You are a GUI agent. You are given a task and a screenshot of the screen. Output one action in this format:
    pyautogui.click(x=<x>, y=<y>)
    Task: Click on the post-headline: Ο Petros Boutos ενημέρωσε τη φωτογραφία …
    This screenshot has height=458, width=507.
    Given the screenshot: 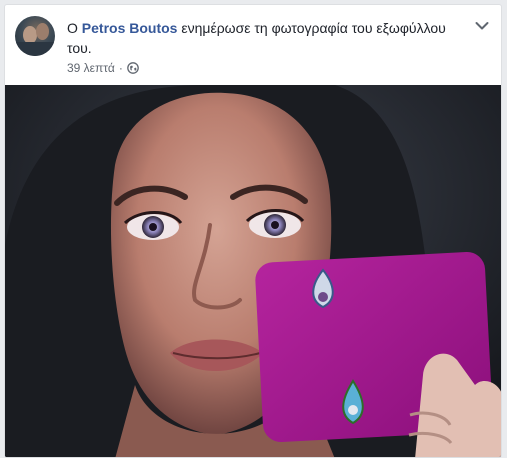 What is the action you would take?
    pyautogui.click(x=262, y=38)
    